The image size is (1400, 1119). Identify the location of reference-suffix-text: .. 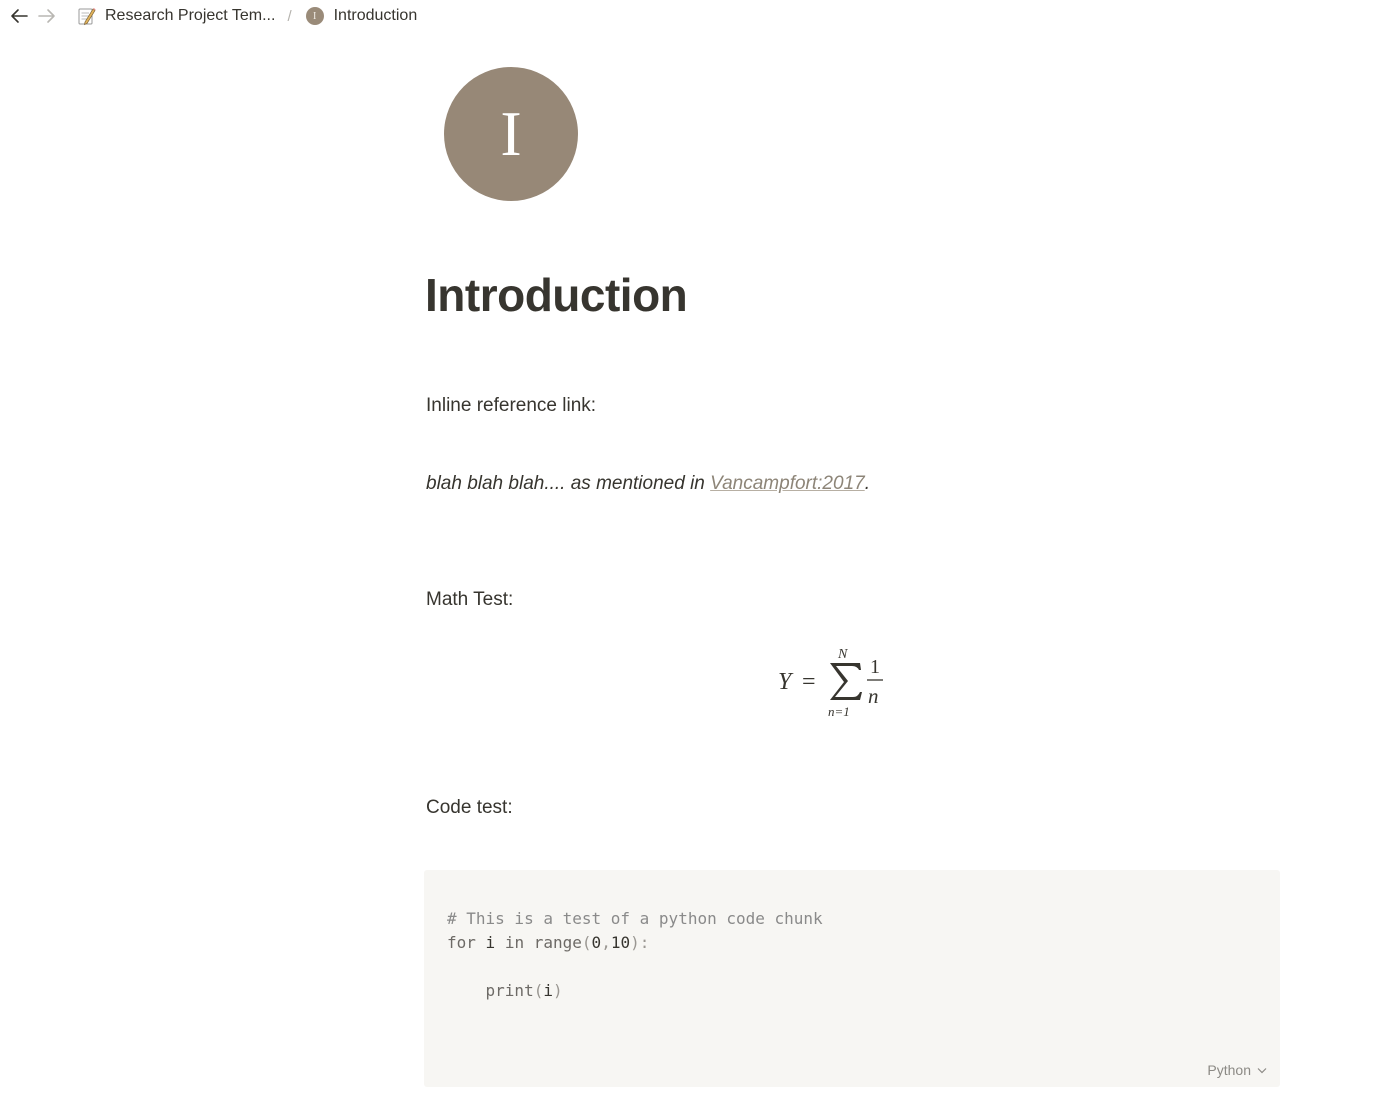
(867, 483).